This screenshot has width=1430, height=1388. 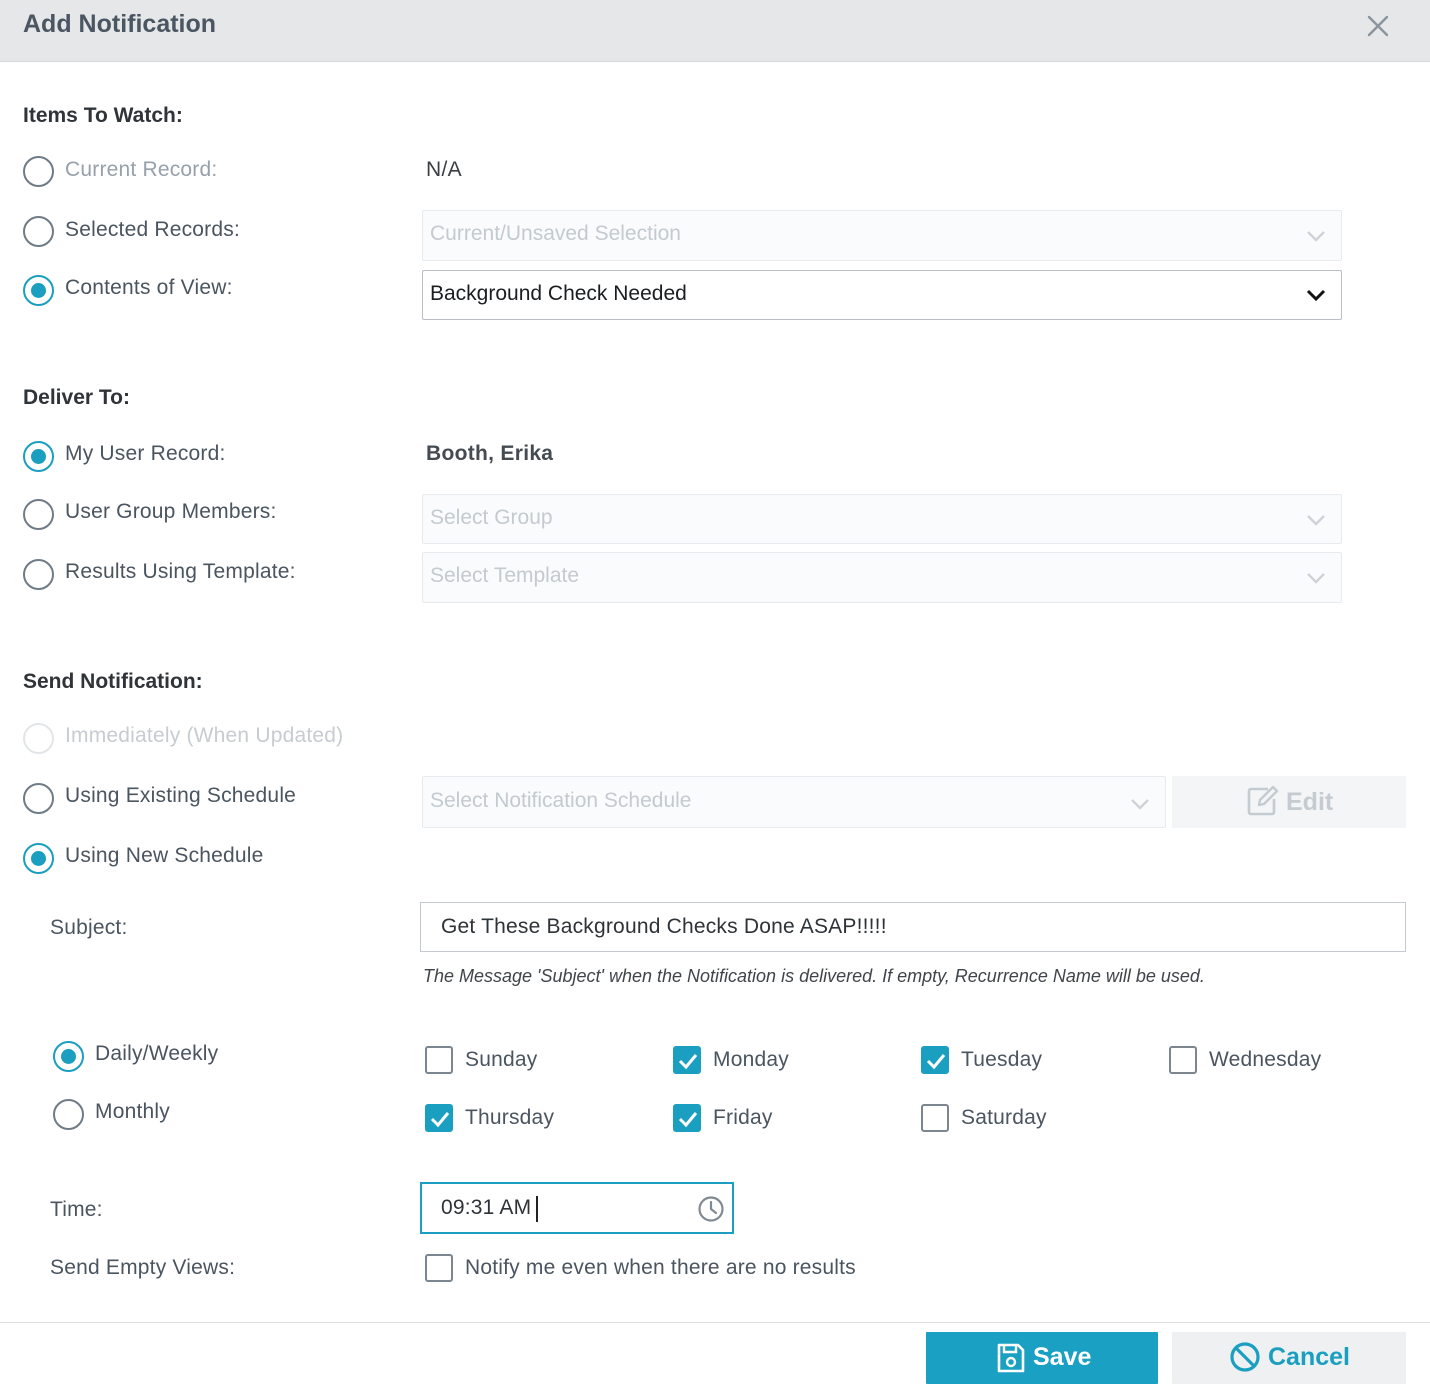 I want to click on saturday-checkbox, so click(x=935, y=1118).